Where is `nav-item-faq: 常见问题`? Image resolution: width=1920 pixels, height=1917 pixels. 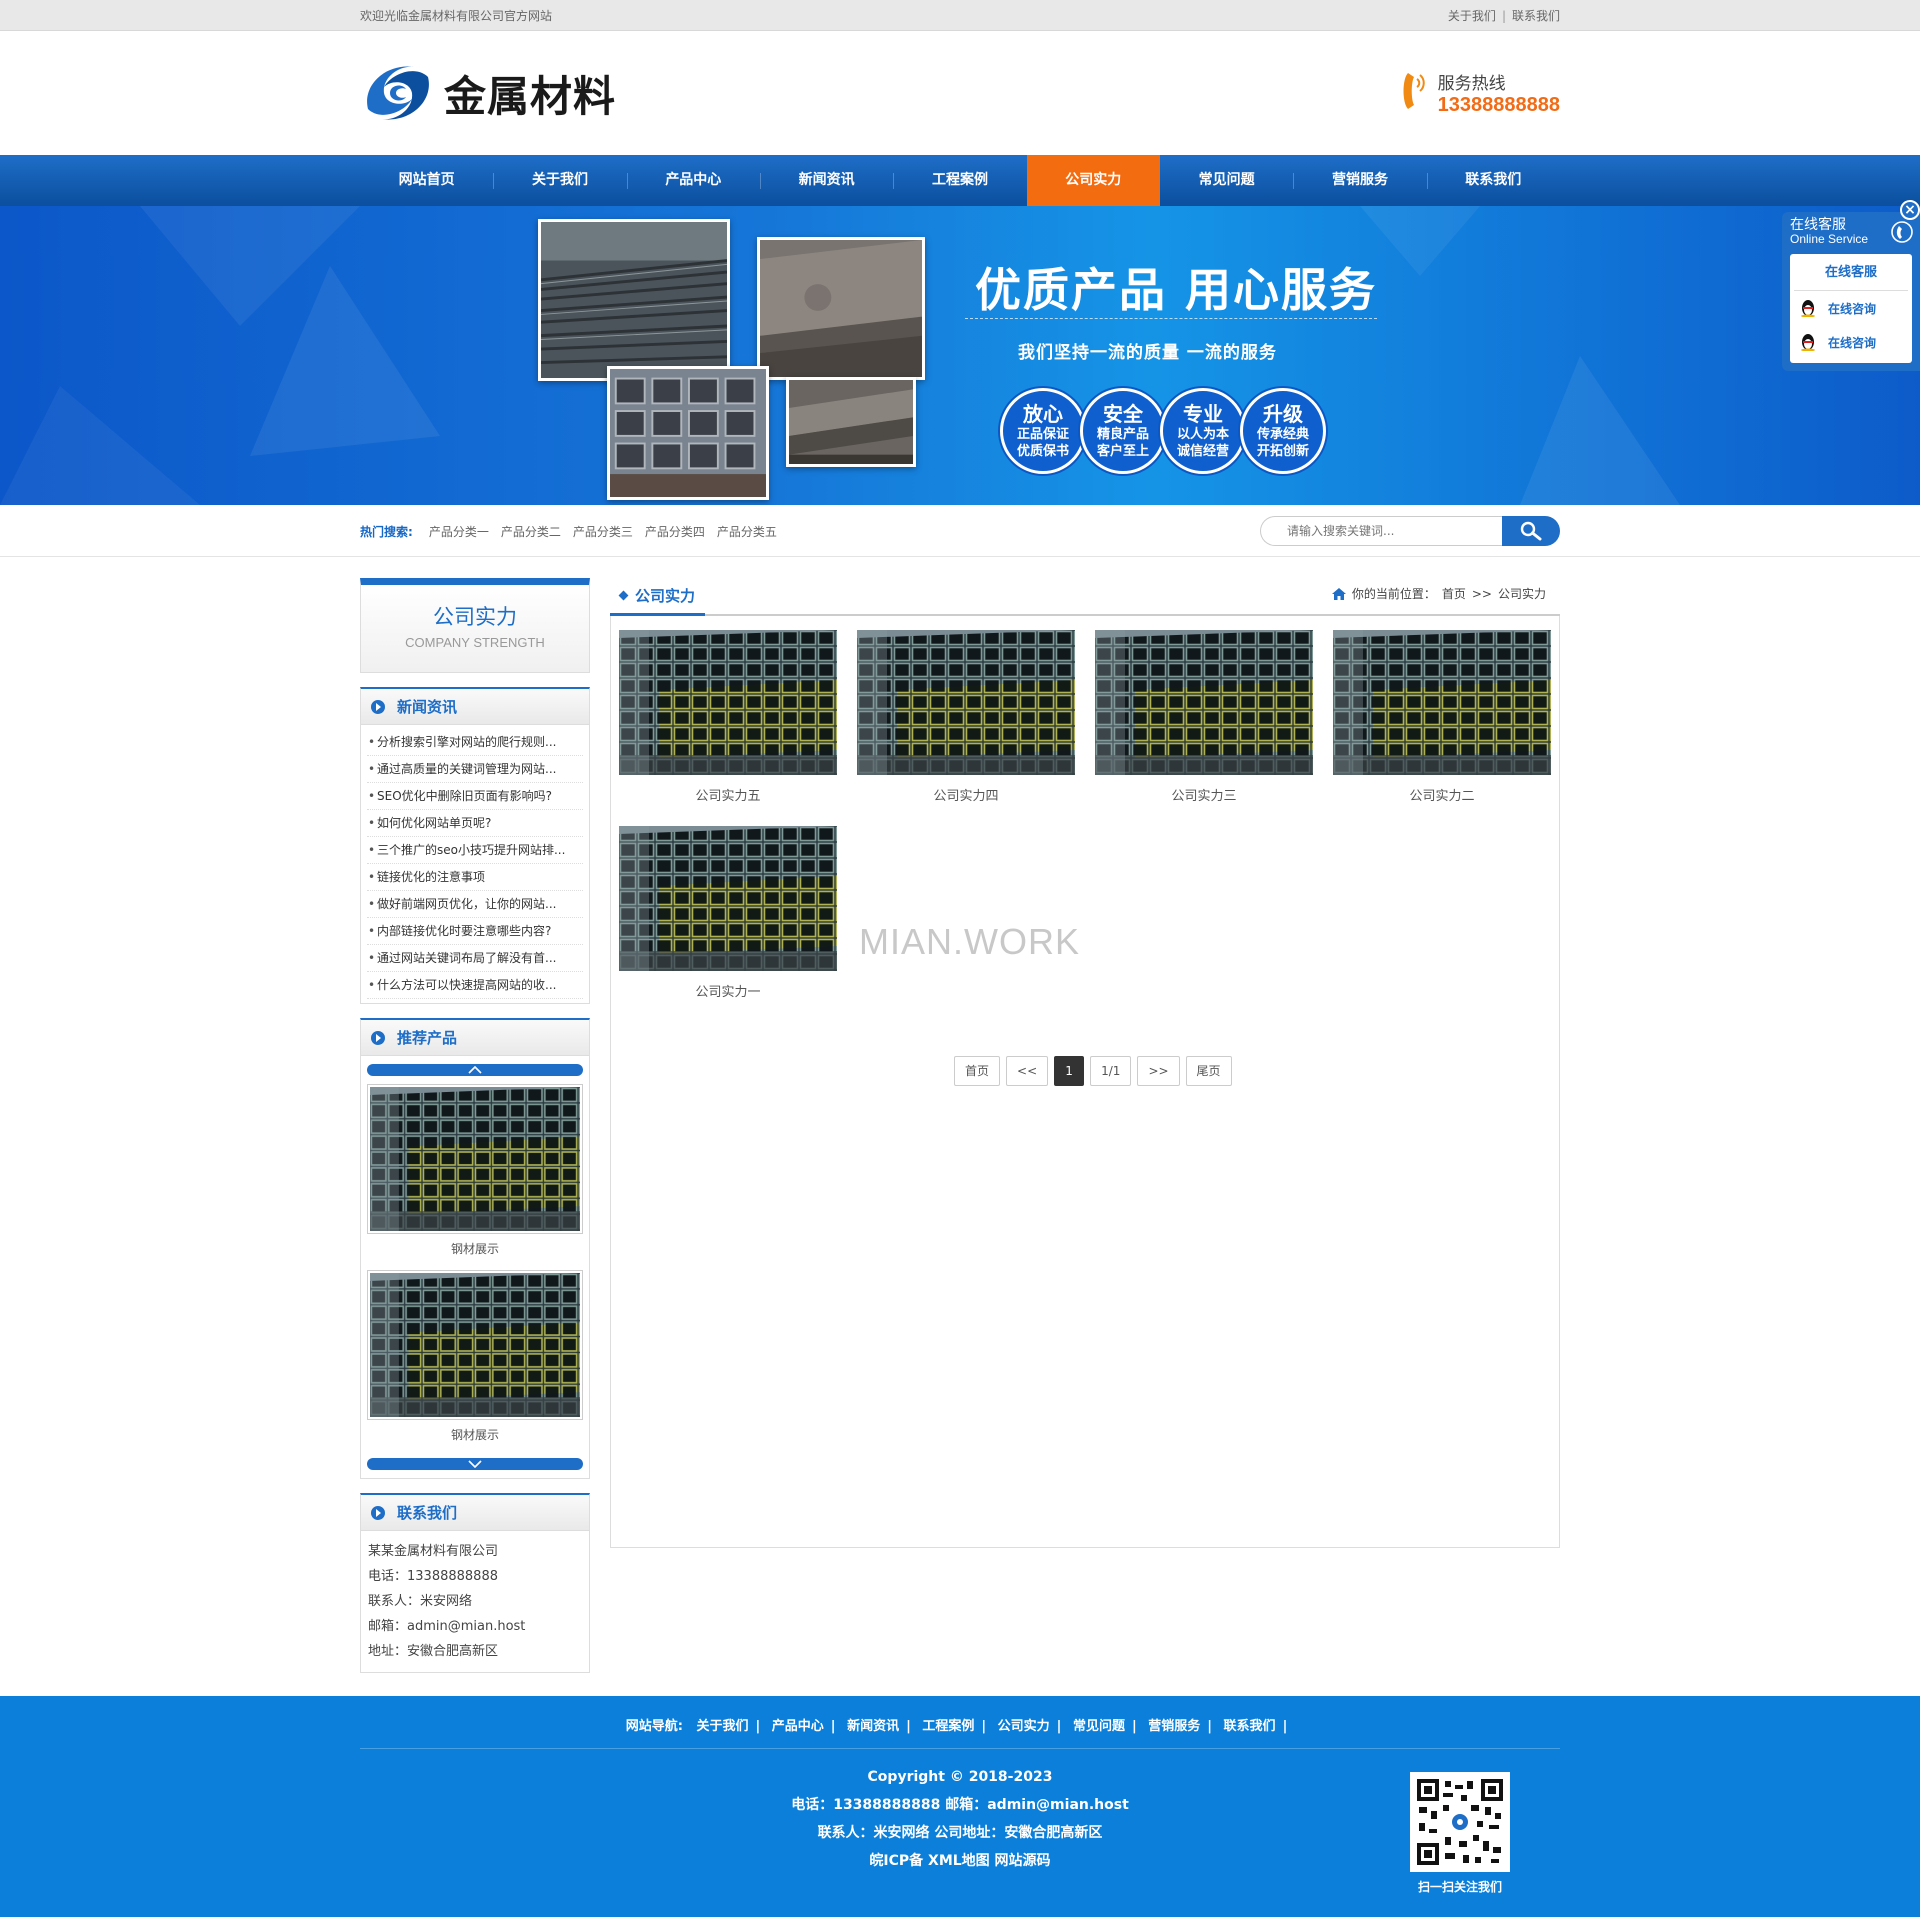
nav-item-faq: 常见问题 is located at coordinates (1226, 180).